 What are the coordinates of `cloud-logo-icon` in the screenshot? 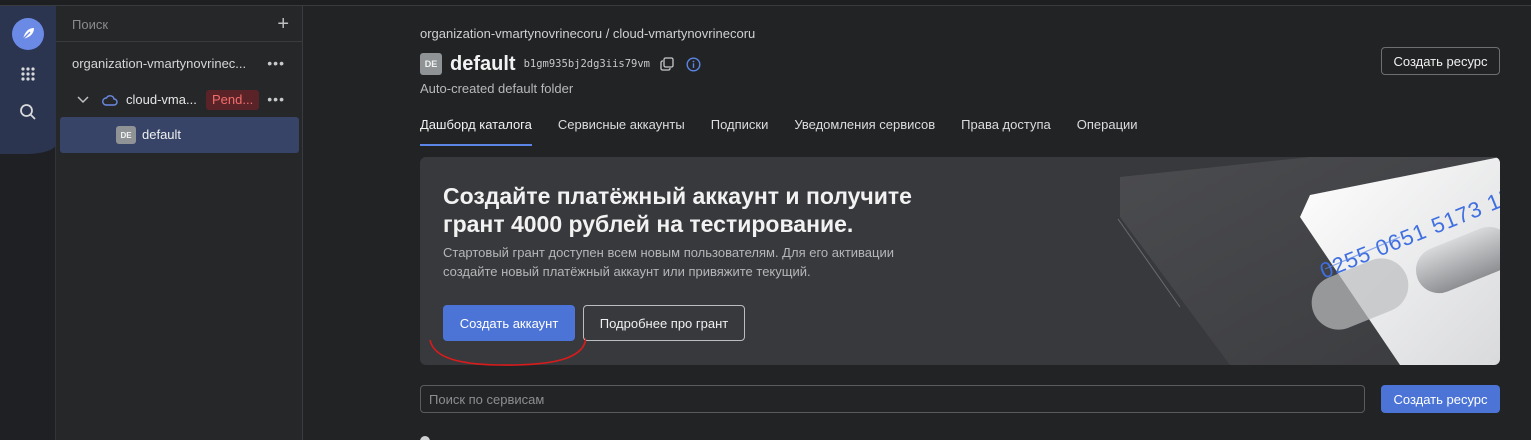 It's located at (28, 34).